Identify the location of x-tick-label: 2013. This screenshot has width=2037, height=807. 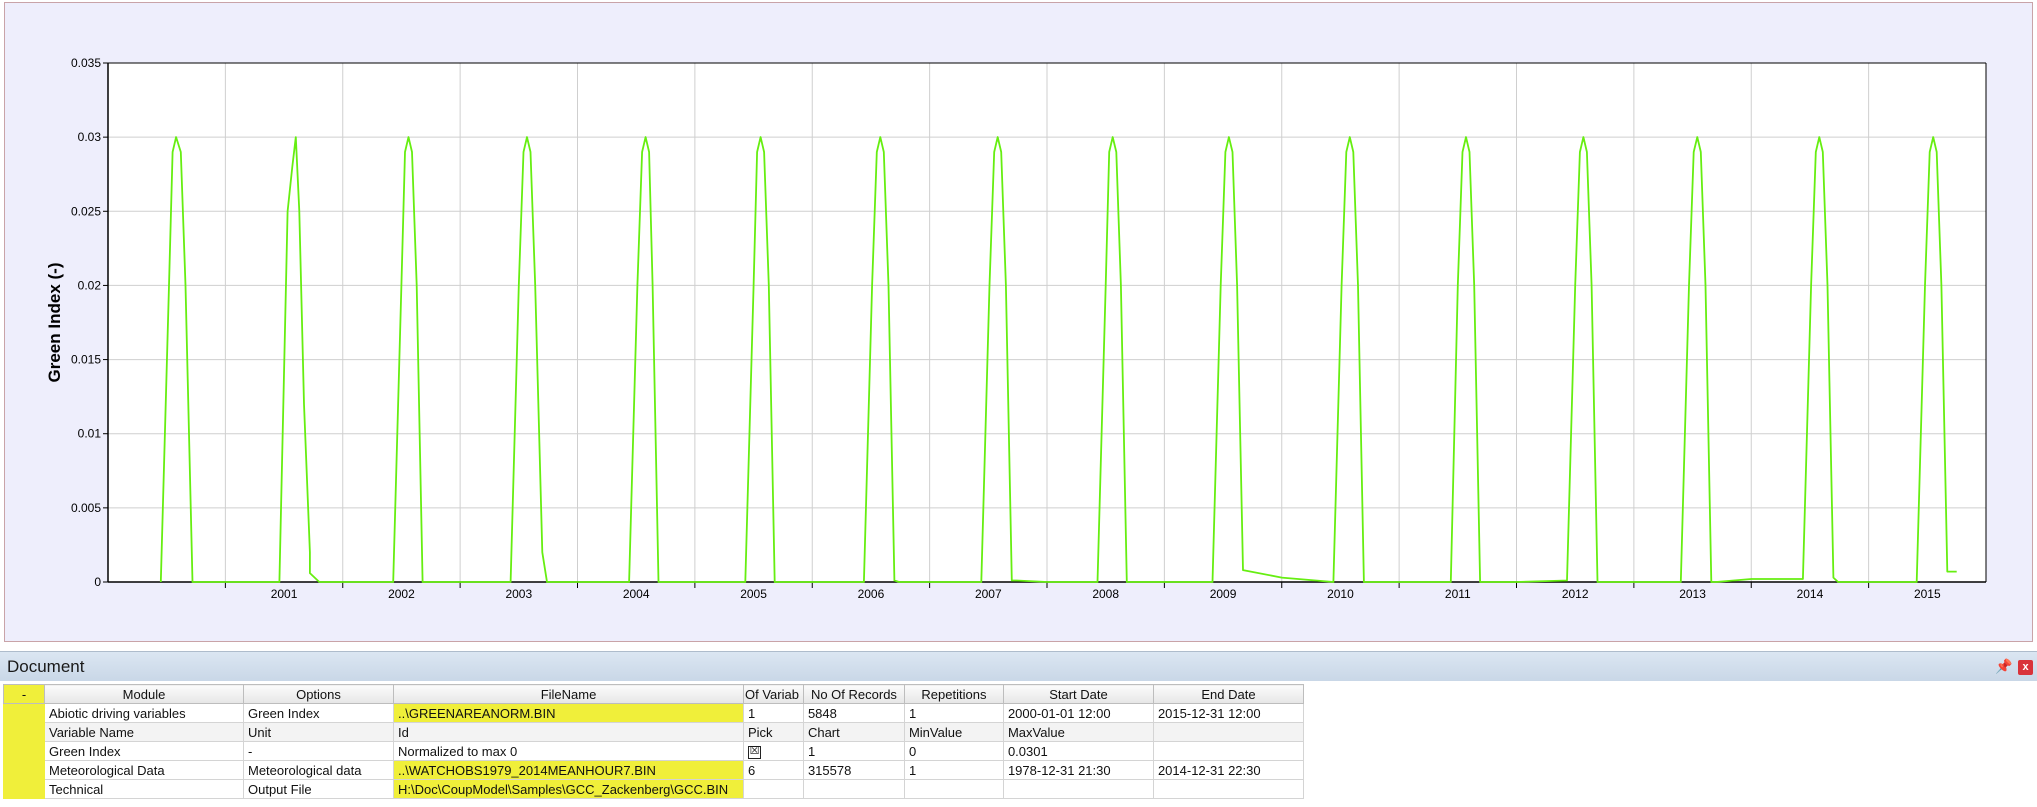
(1692, 594).